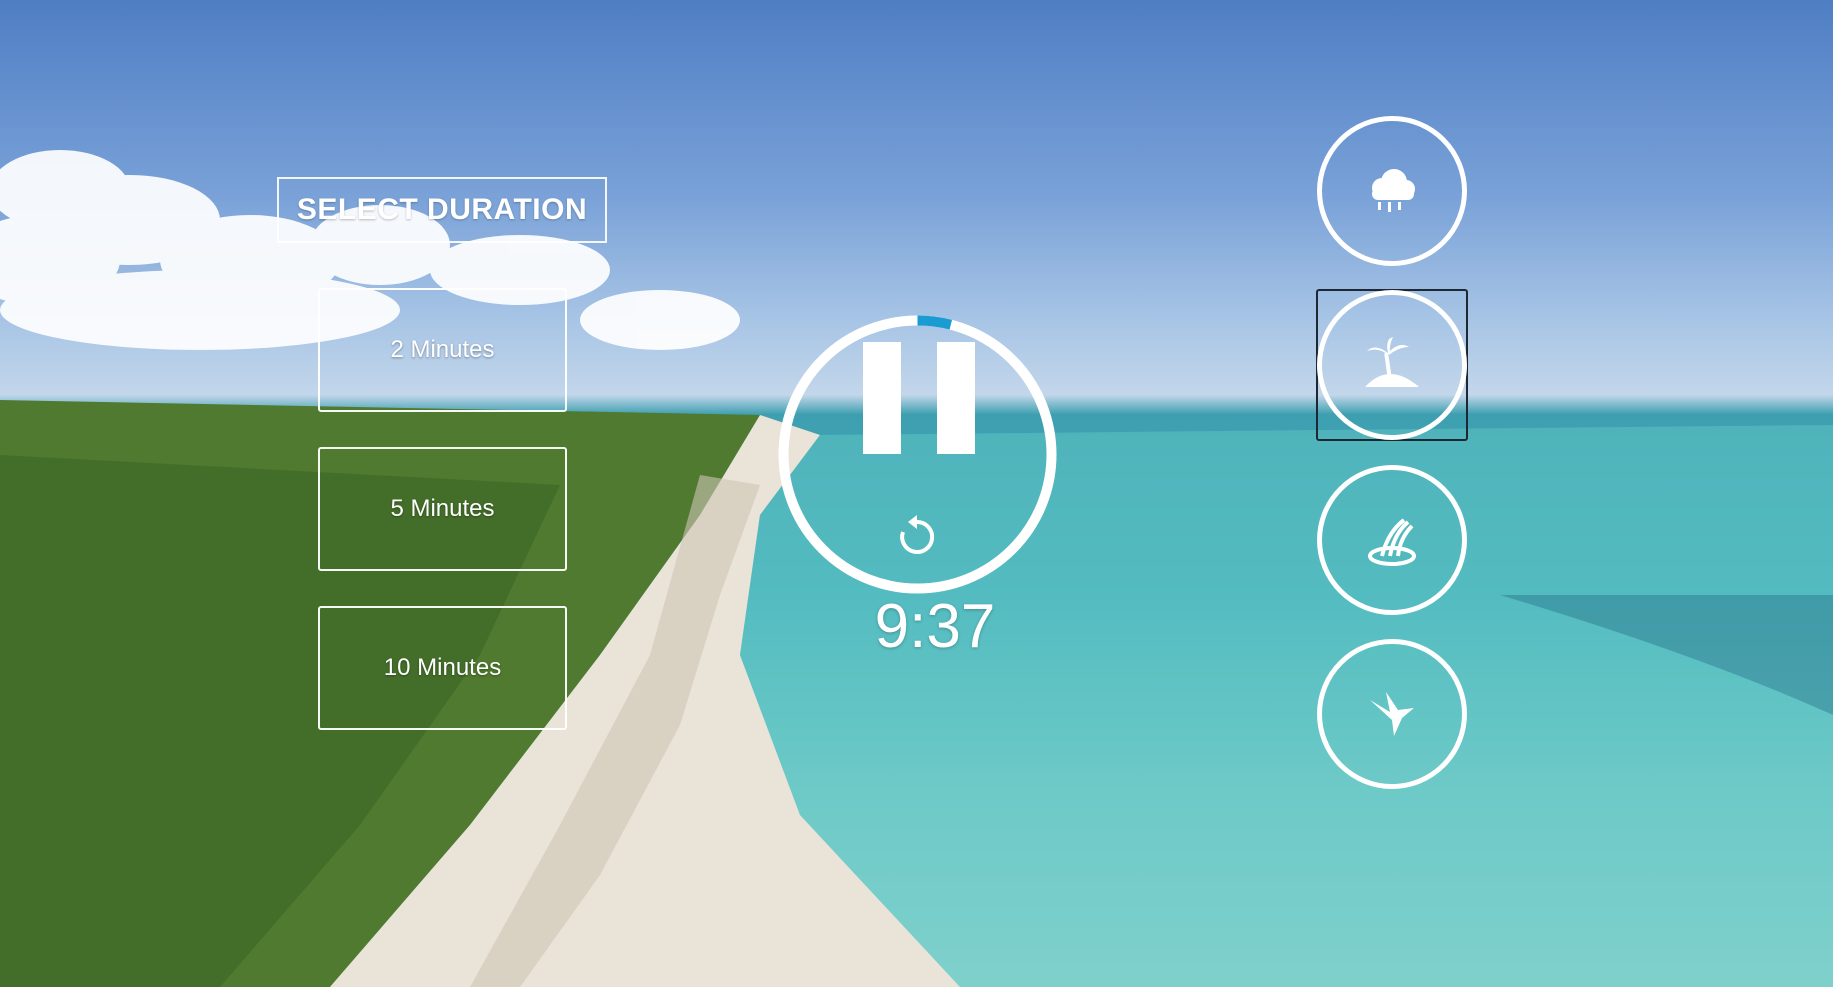 This screenshot has width=1833, height=987. What do you see at coordinates (935, 626) in the screenshot?
I see `time-remaining: 9:37` at bounding box center [935, 626].